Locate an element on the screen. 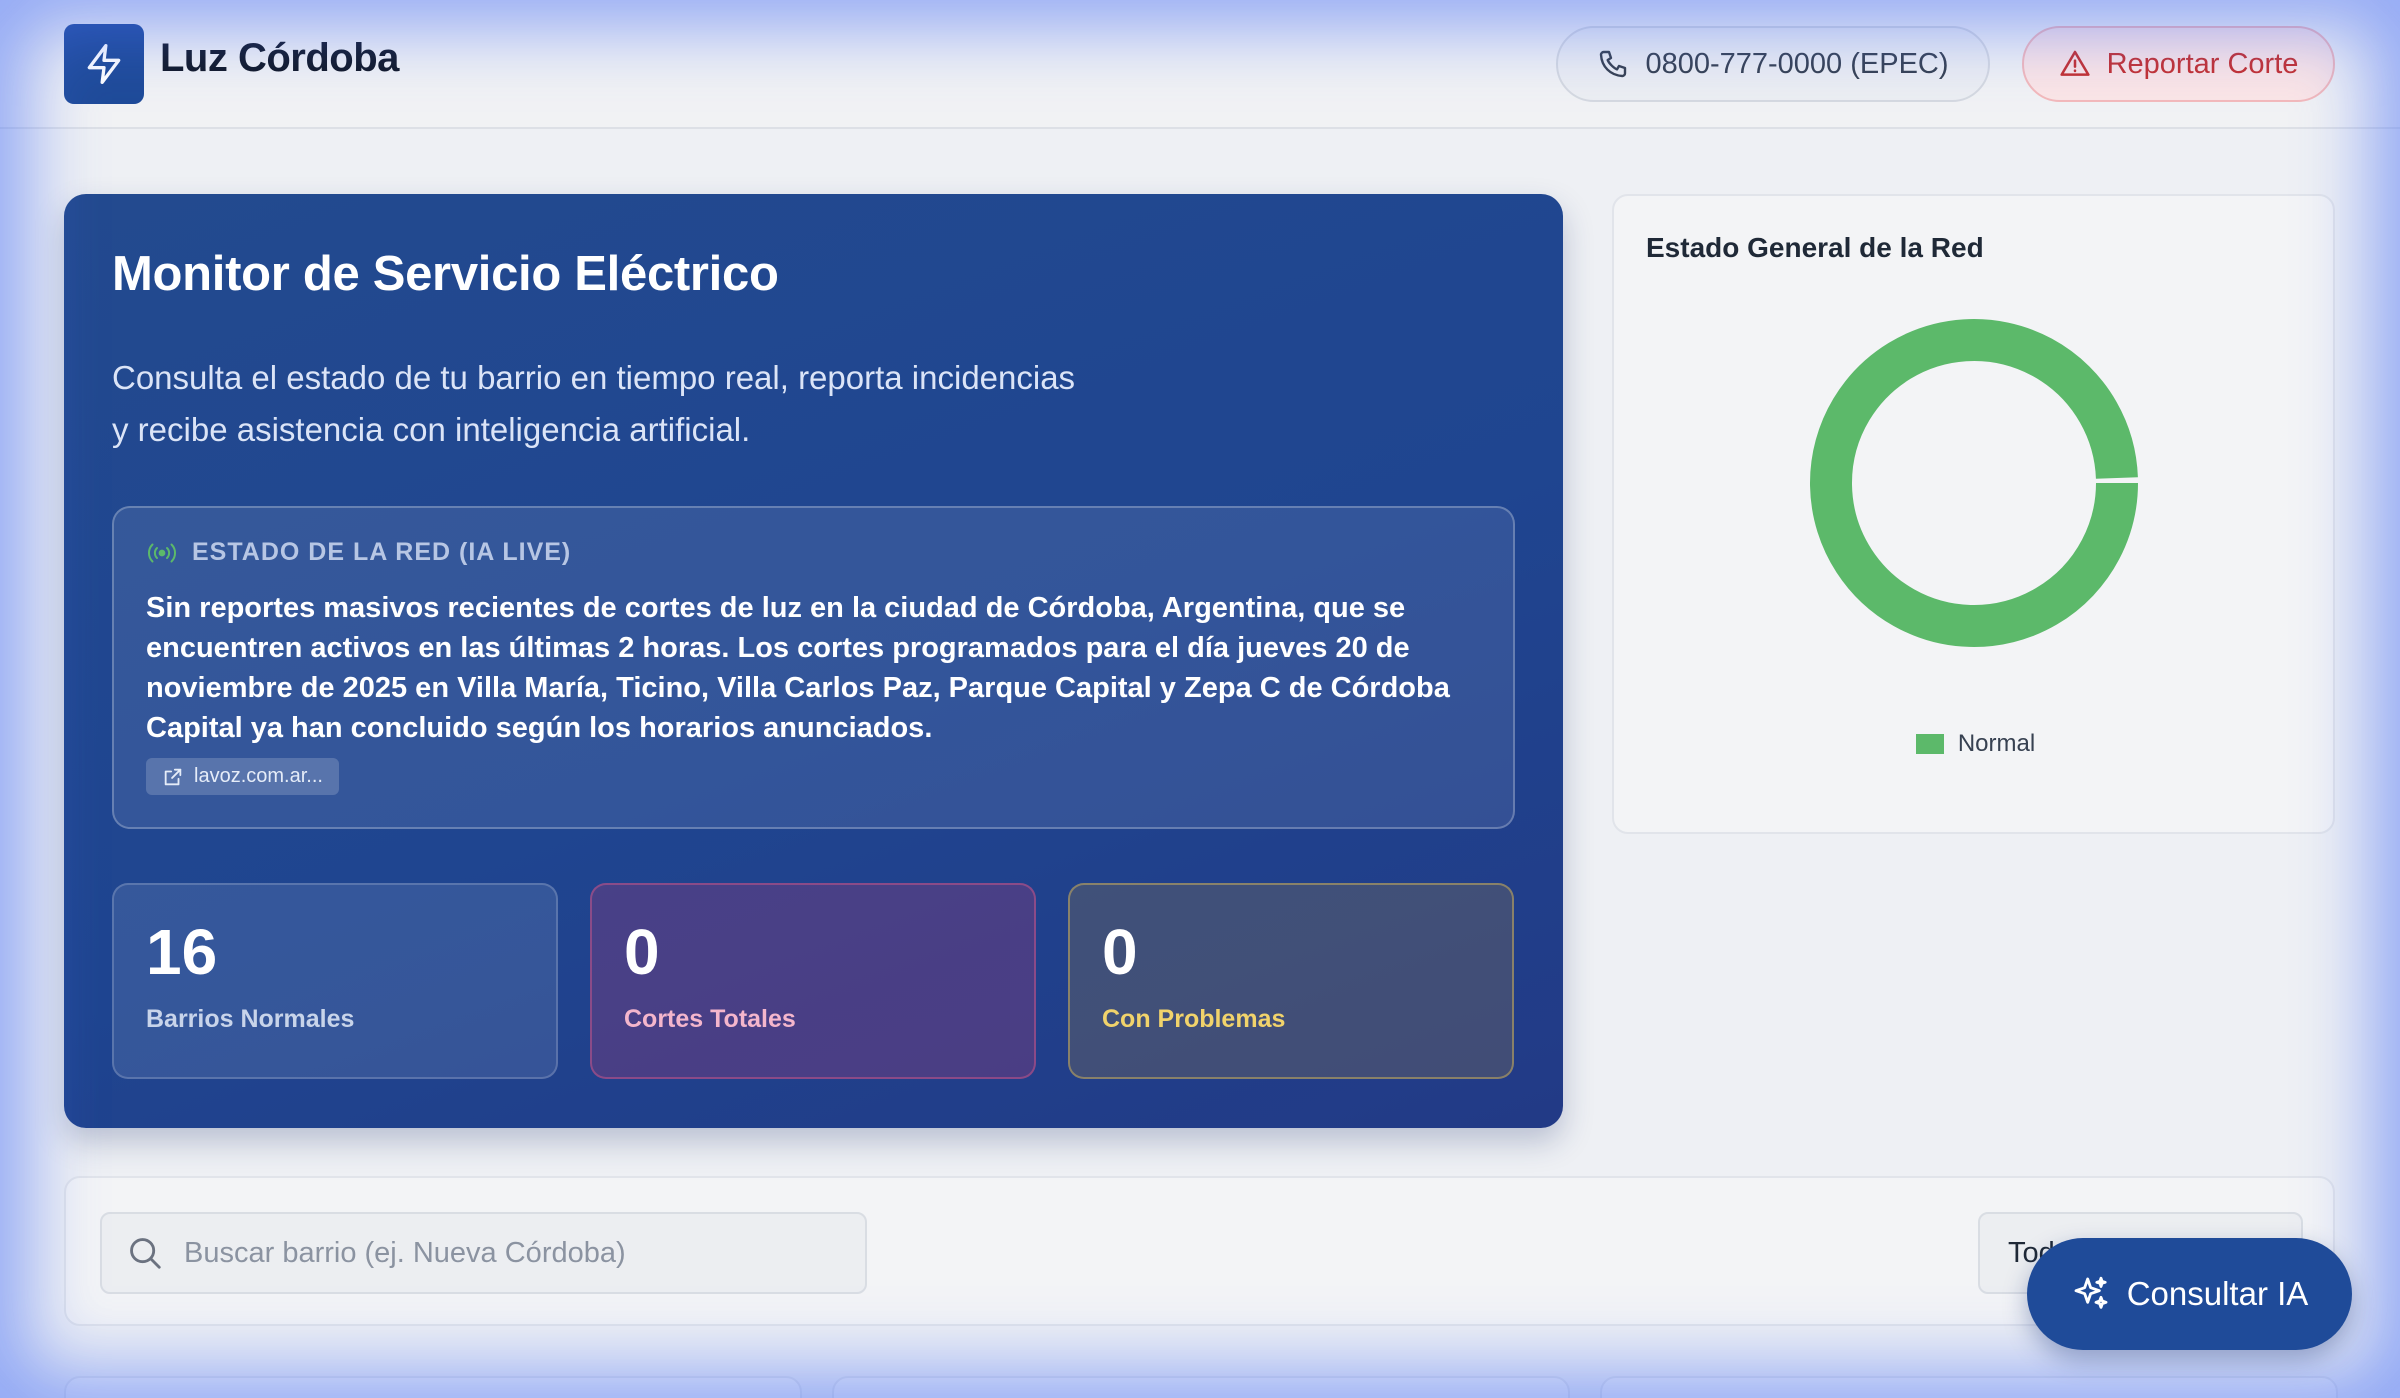 The width and height of the screenshot is (2400, 1398). chart-legend: Normal is located at coordinates (1975, 744).